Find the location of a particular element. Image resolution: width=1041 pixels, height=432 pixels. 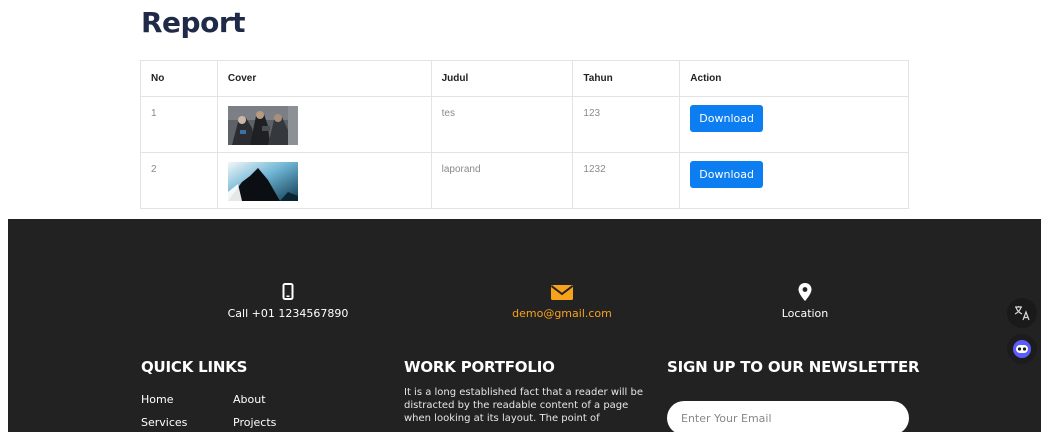

translate-icon is located at coordinates (1022, 313).